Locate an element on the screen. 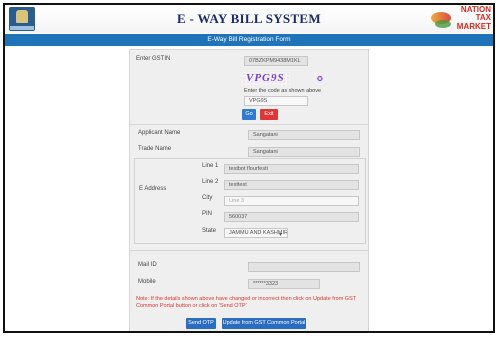 The height and width of the screenshot is (338, 500). line1-label: Line 1 is located at coordinates (210, 166).